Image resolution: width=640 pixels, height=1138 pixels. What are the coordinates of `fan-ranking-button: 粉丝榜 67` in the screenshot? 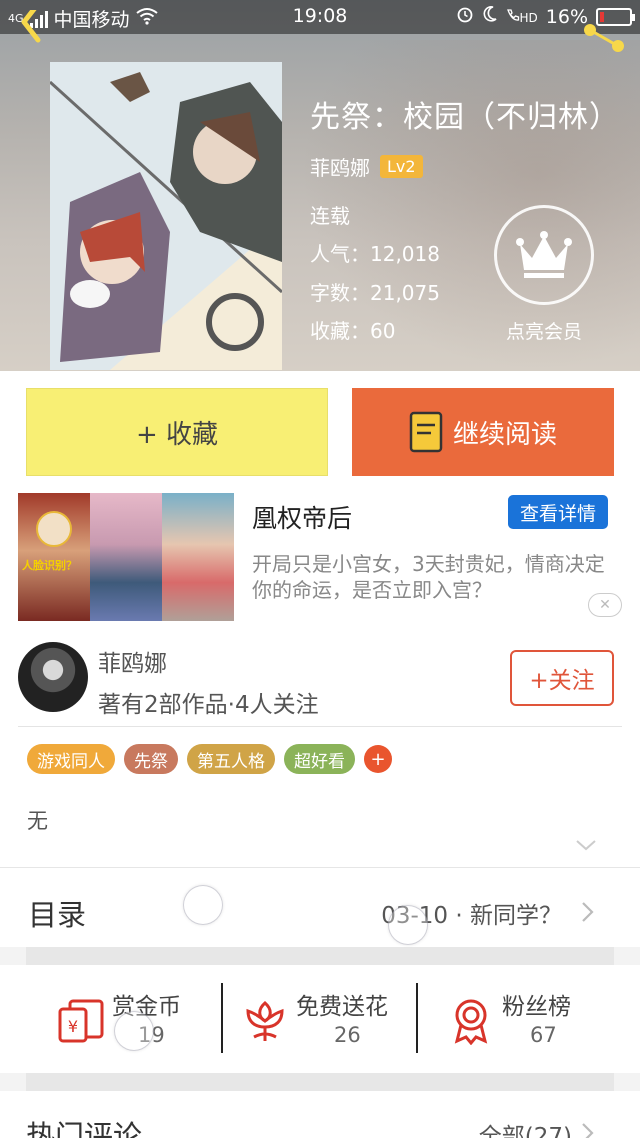 It's located at (521, 1019).